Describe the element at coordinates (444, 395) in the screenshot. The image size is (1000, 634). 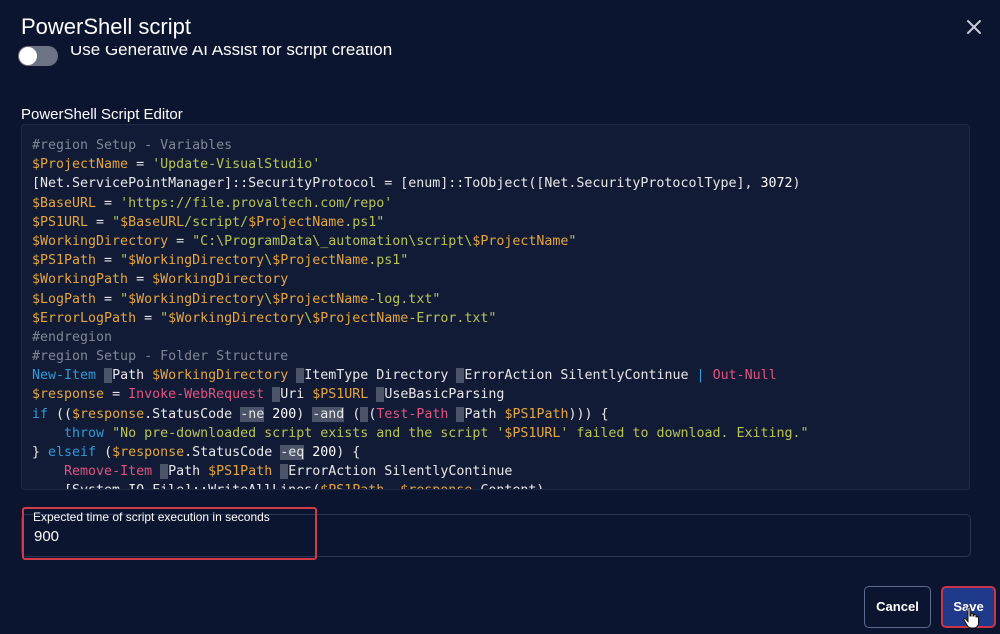
I see `code-token: UseBasicParsing` at that location.